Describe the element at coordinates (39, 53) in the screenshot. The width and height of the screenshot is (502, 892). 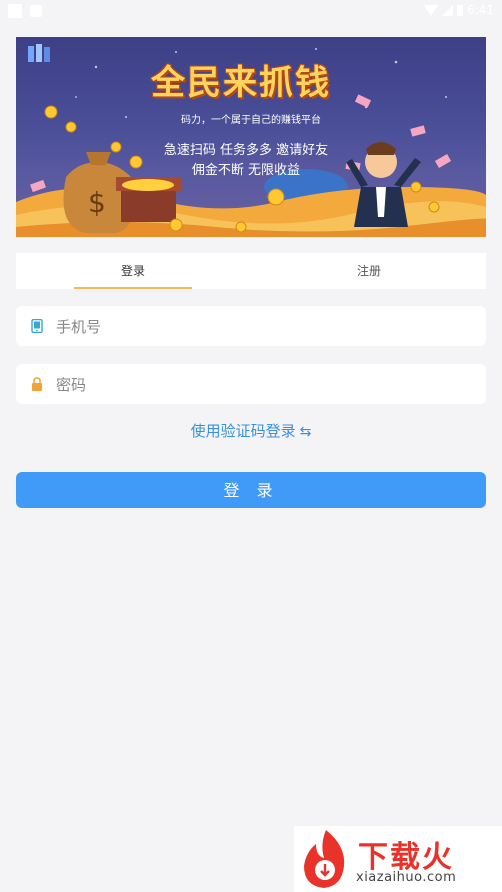
I see `app-logo-icon` at that location.